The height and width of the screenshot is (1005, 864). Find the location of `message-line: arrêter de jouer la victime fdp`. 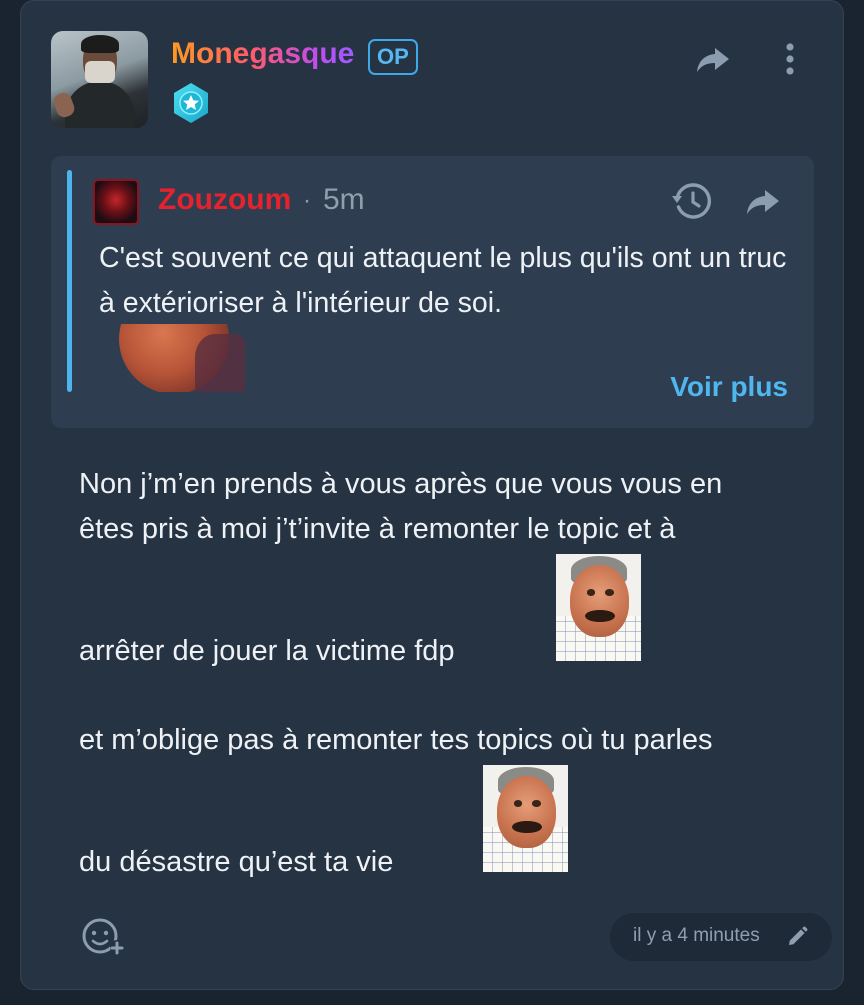

message-line: arrêter de jouer la victime fdp is located at coordinates (267, 651).